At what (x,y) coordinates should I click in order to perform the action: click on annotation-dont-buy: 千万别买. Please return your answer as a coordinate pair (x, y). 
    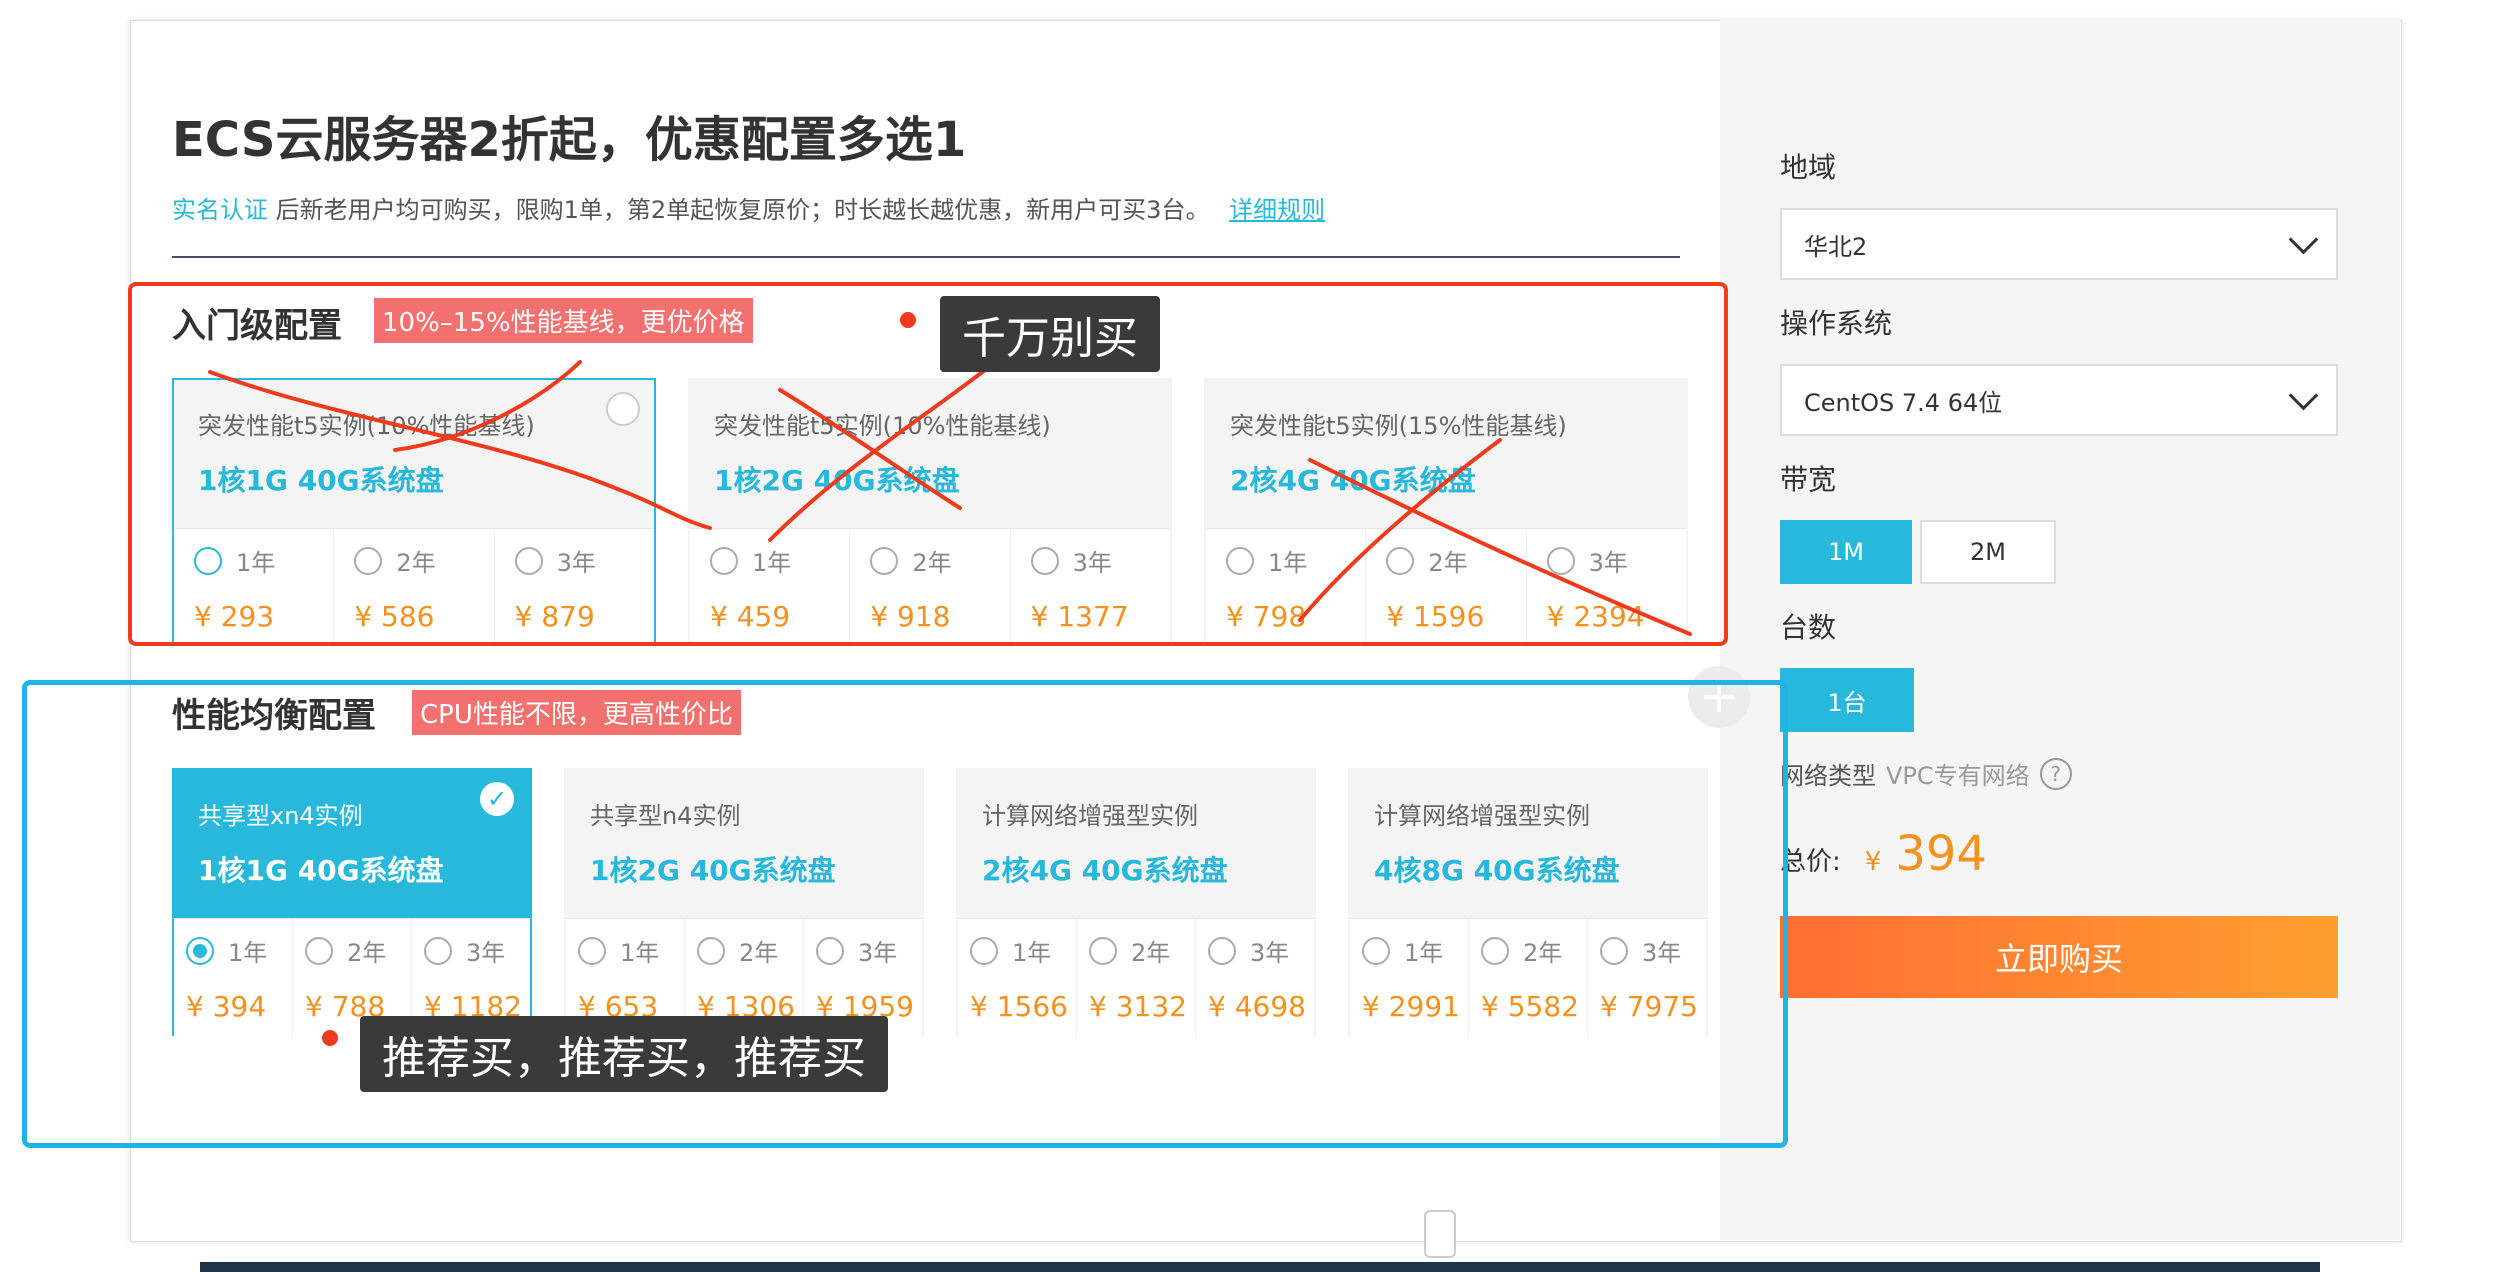
    Looking at the image, I should click on (1050, 334).